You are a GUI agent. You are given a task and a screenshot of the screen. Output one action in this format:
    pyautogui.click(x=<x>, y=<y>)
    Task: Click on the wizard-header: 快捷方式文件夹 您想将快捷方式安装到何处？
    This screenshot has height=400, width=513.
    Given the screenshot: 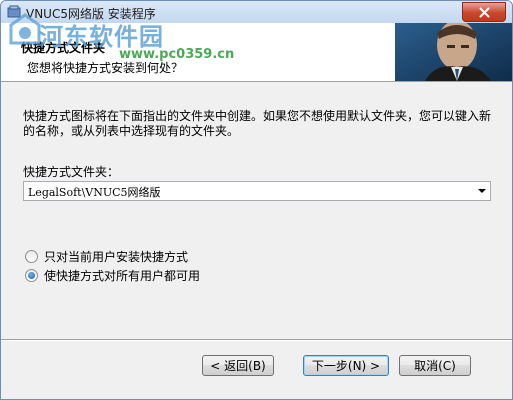 What is the action you would take?
    pyautogui.click(x=256, y=52)
    